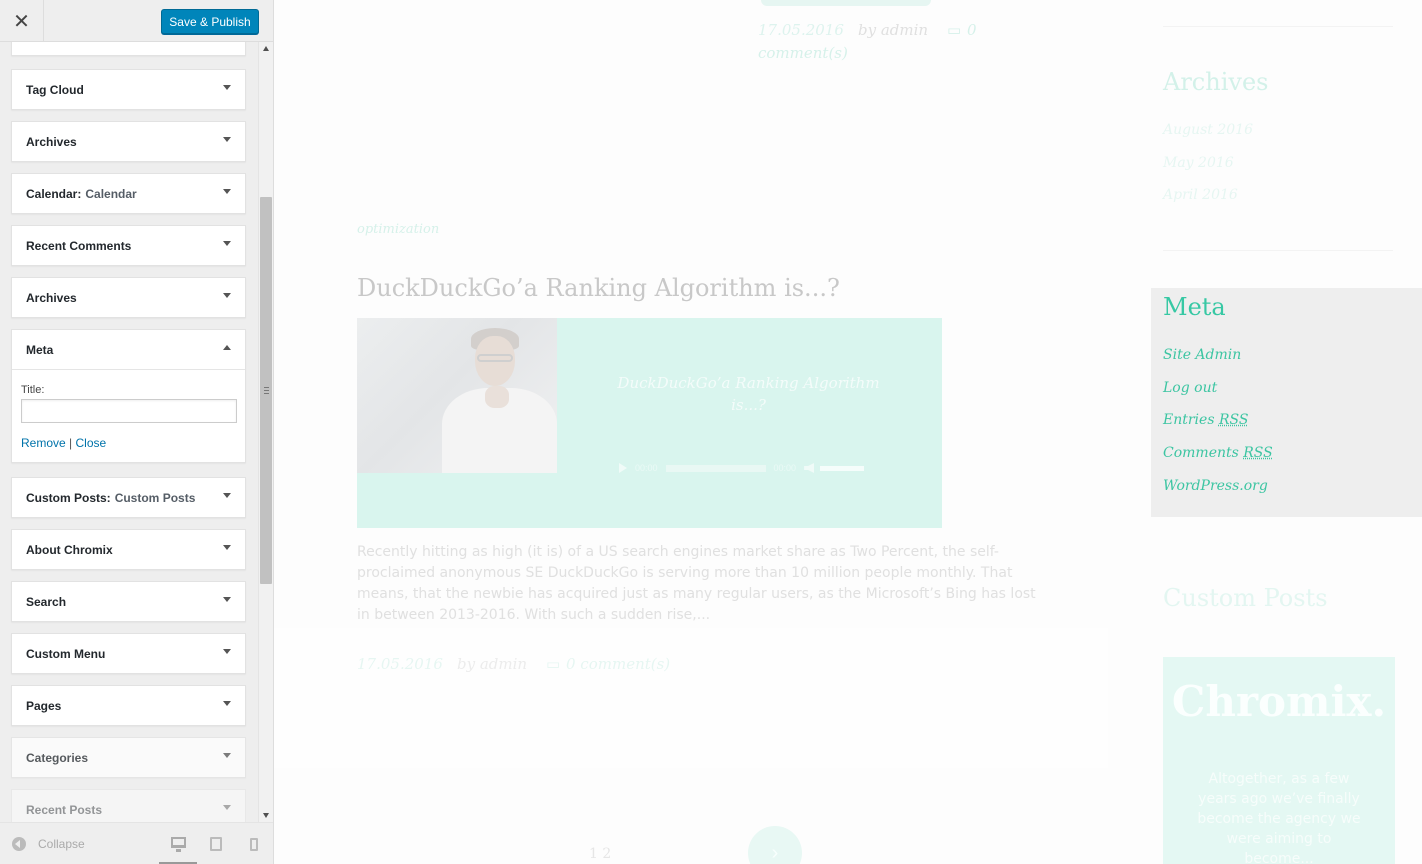 Image resolution: width=1422 pixels, height=864 pixels. I want to click on widget-header: Search, so click(128, 601).